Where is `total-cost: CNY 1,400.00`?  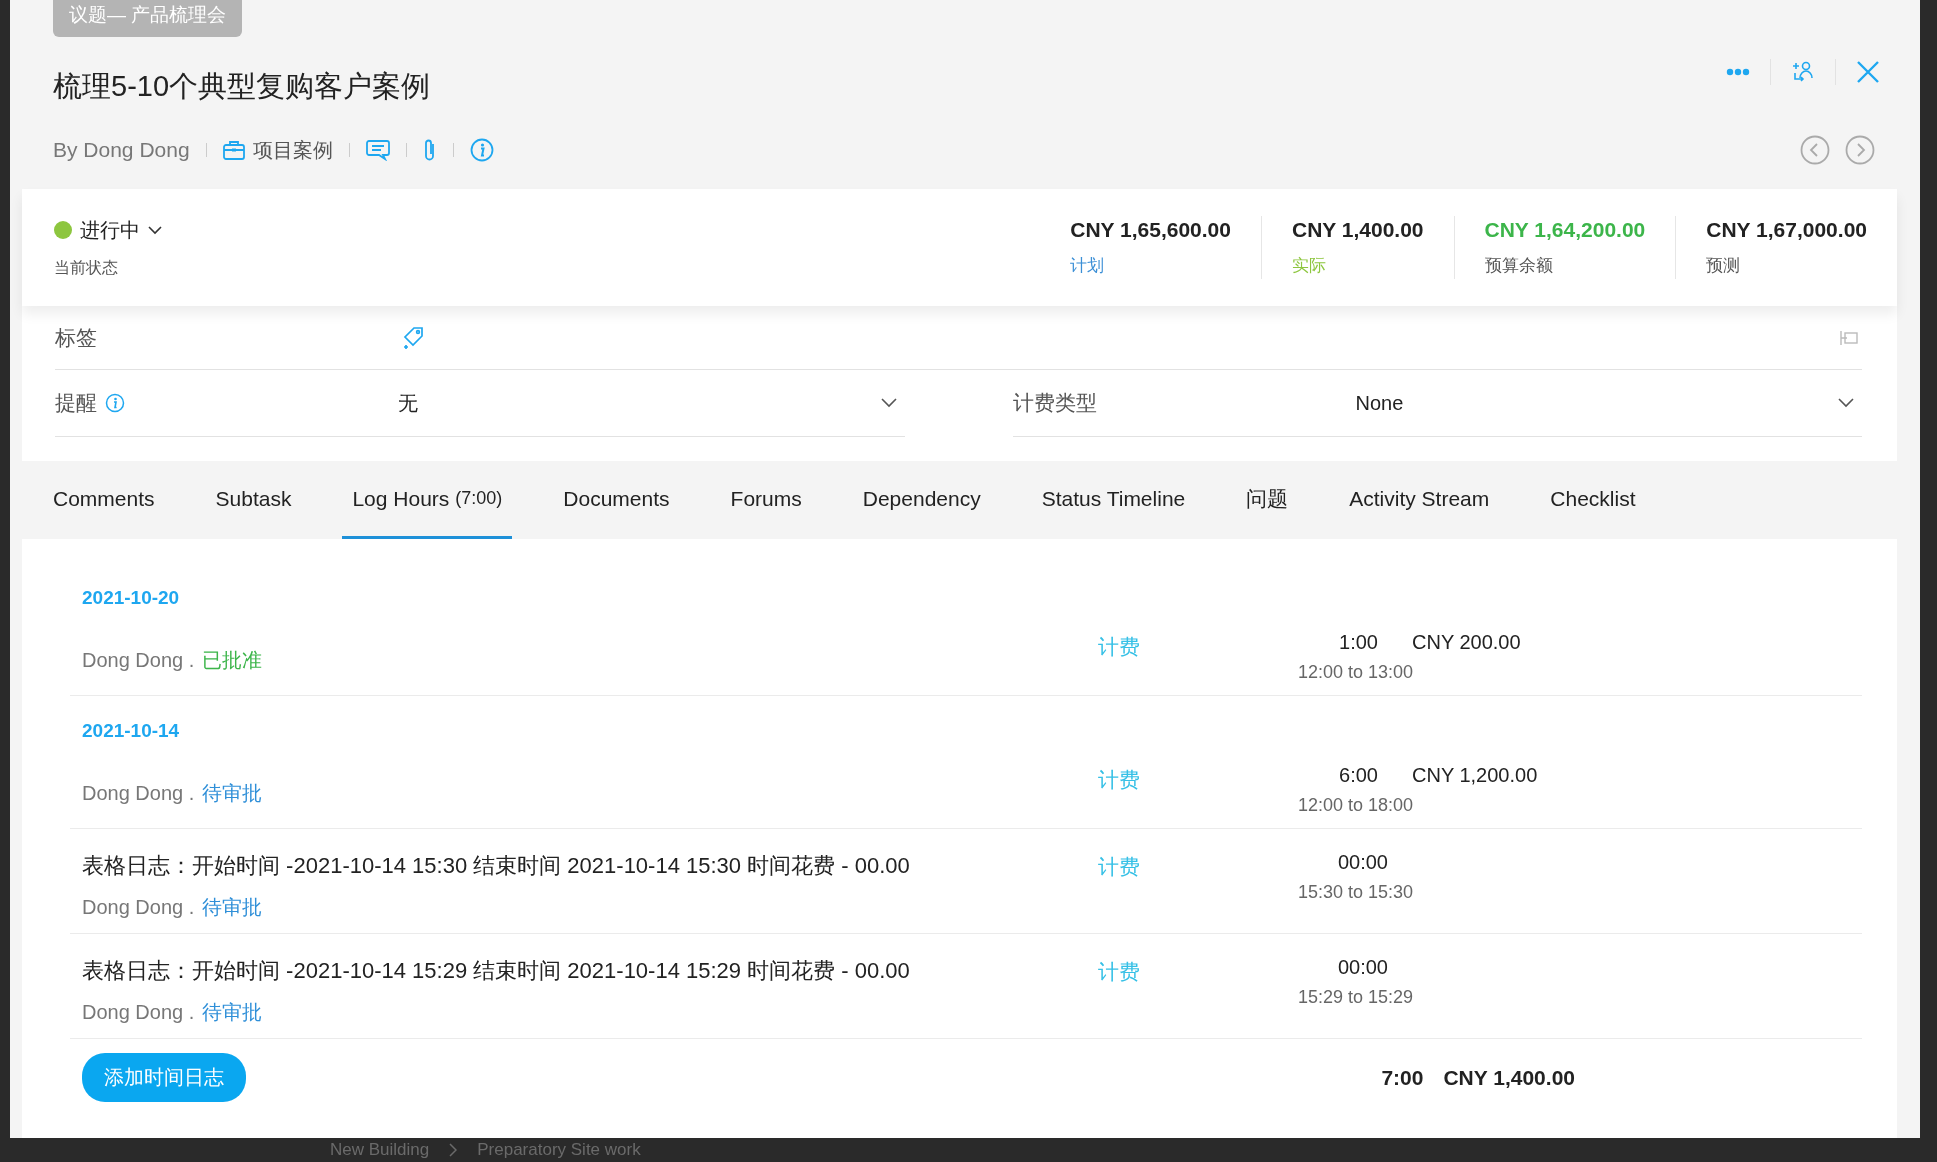 total-cost: CNY 1,400.00 is located at coordinates (1509, 1077).